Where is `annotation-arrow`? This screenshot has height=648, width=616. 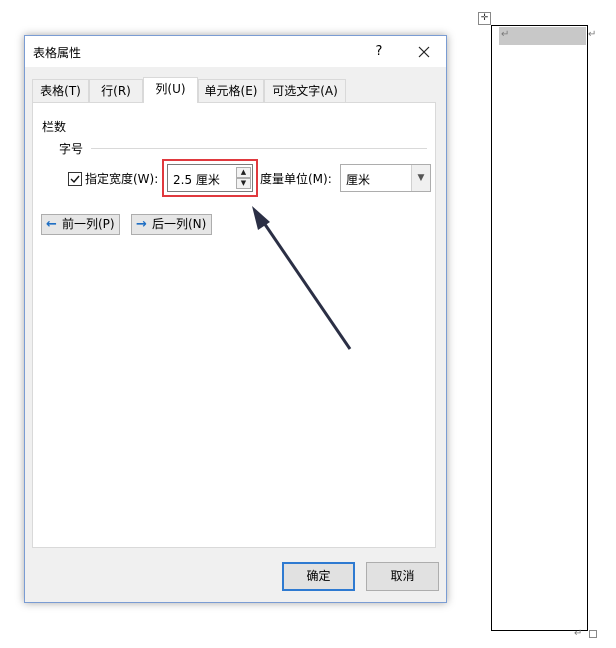
annotation-arrow is located at coordinates (302, 278).